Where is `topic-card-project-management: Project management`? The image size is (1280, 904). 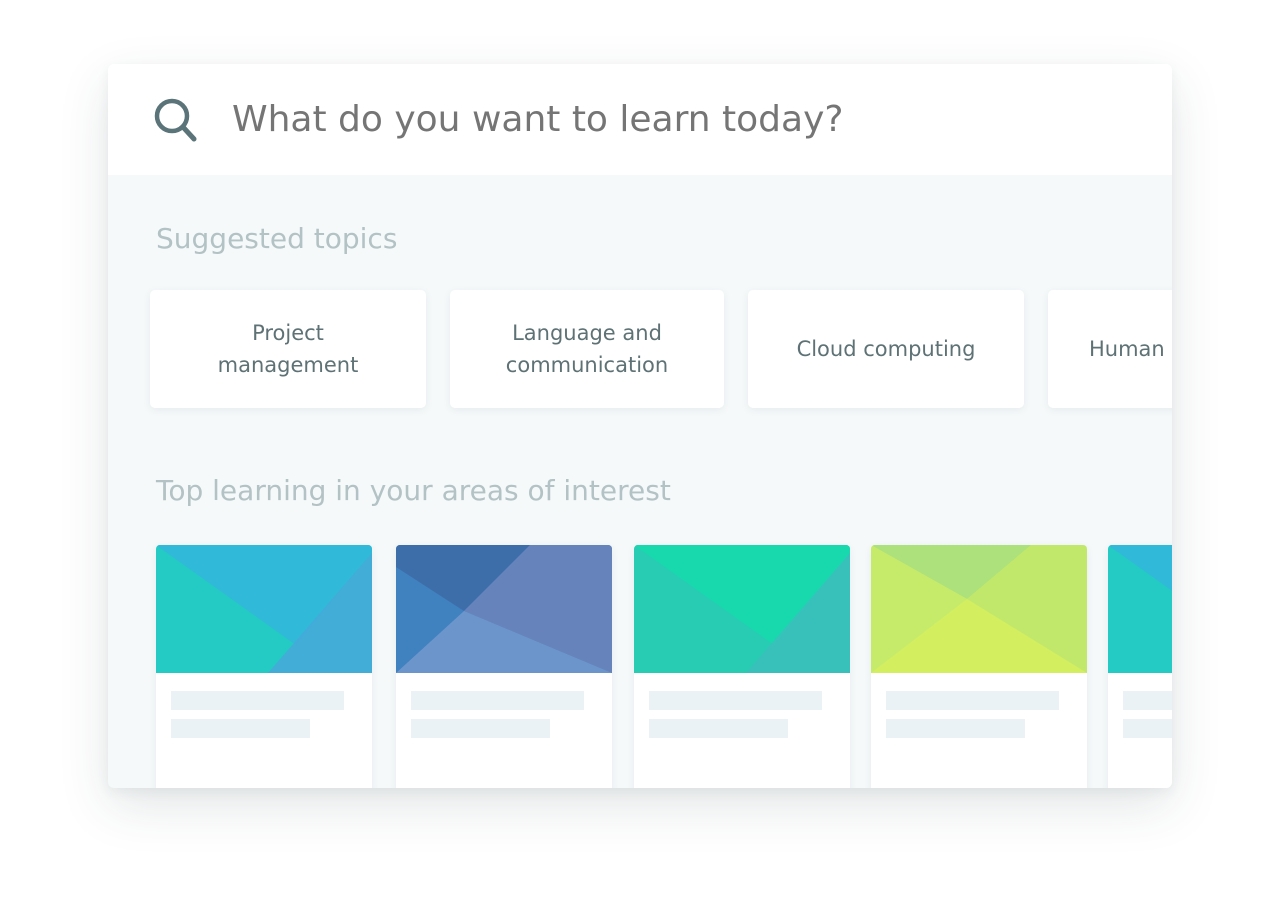 topic-card-project-management: Project management is located at coordinates (288, 349).